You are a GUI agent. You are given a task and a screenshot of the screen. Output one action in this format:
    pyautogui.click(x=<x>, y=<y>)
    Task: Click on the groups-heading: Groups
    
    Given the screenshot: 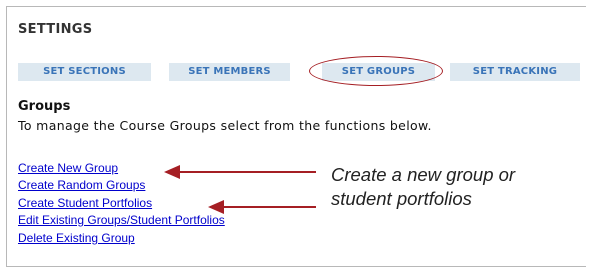 What is the action you would take?
    pyautogui.click(x=44, y=106)
    